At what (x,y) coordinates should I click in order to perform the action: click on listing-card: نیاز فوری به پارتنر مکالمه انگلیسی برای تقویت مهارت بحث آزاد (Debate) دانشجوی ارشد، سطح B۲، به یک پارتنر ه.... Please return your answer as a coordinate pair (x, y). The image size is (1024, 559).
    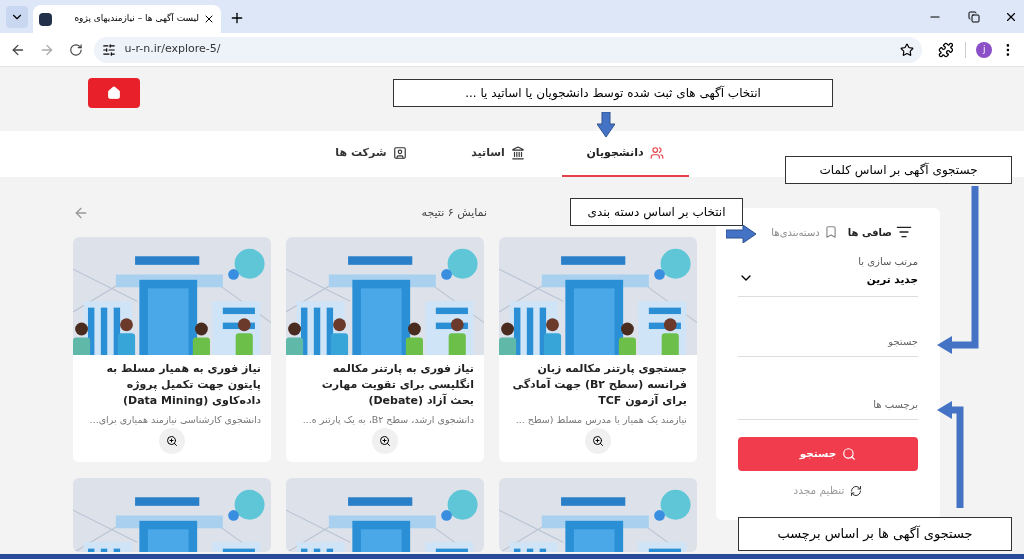
    Looking at the image, I should click on (385, 349).